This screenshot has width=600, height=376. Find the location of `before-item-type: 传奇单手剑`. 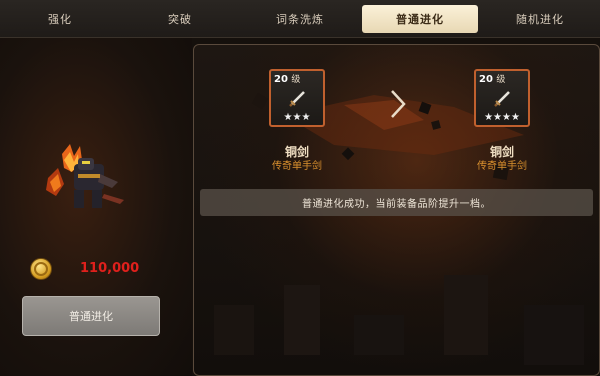

before-item-type: 传奇单手剑 is located at coordinates (297, 166).